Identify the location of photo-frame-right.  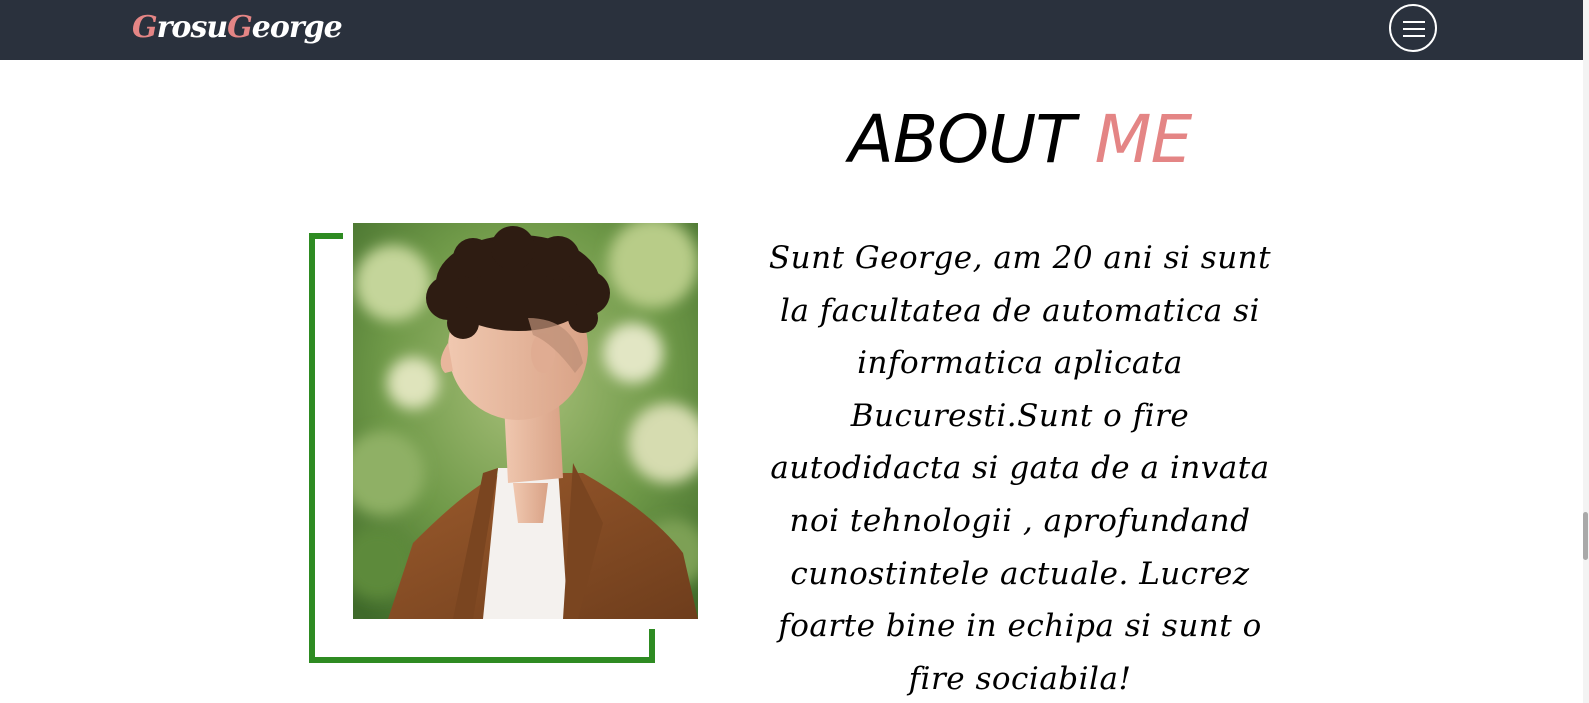
(652, 646).